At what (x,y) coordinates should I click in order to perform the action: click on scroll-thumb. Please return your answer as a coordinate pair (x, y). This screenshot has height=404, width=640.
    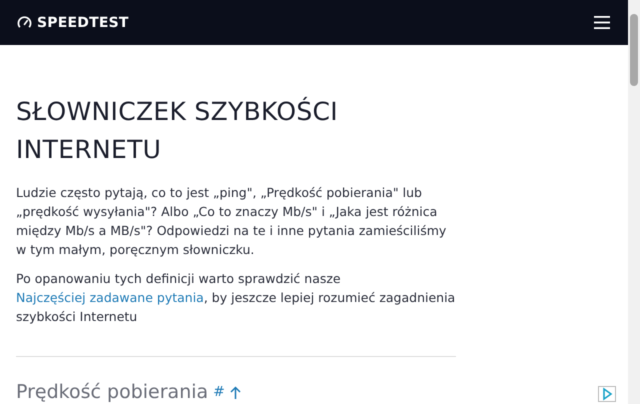
    Looking at the image, I should click on (634, 50).